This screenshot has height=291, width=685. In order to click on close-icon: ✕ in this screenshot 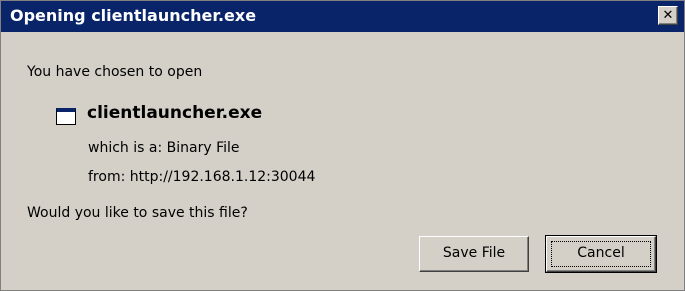, I will do `click(668, 15)`.